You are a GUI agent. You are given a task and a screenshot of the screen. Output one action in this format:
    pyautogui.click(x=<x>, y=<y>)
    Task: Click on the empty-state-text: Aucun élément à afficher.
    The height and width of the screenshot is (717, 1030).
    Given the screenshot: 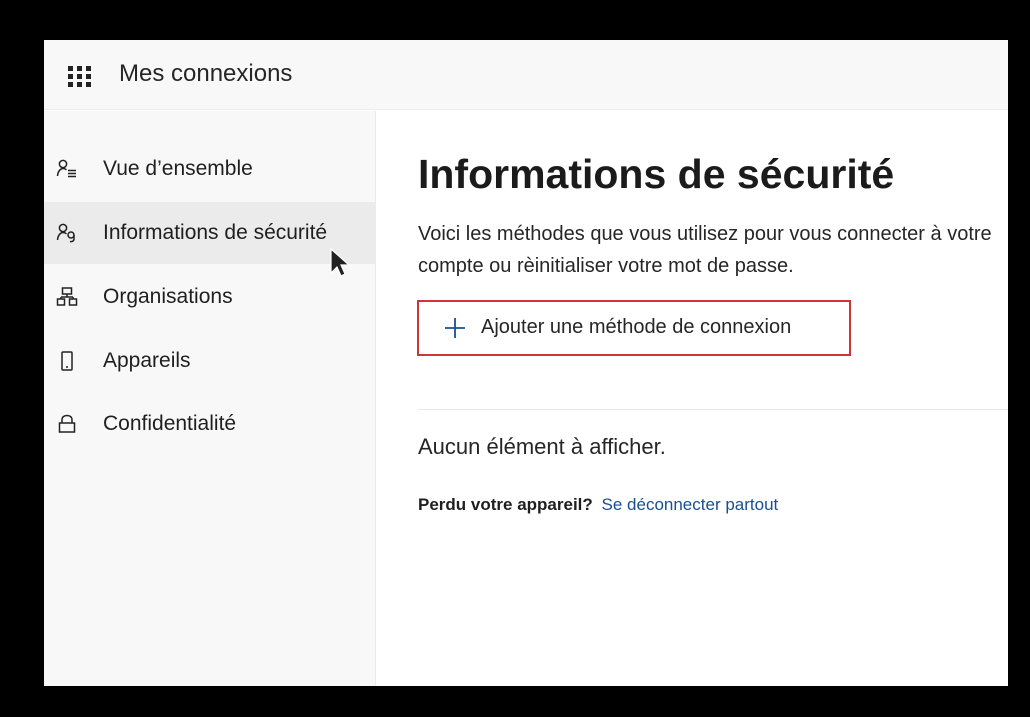 What is the action you would take?
    pyautogui.click(x=542, y=446)
    